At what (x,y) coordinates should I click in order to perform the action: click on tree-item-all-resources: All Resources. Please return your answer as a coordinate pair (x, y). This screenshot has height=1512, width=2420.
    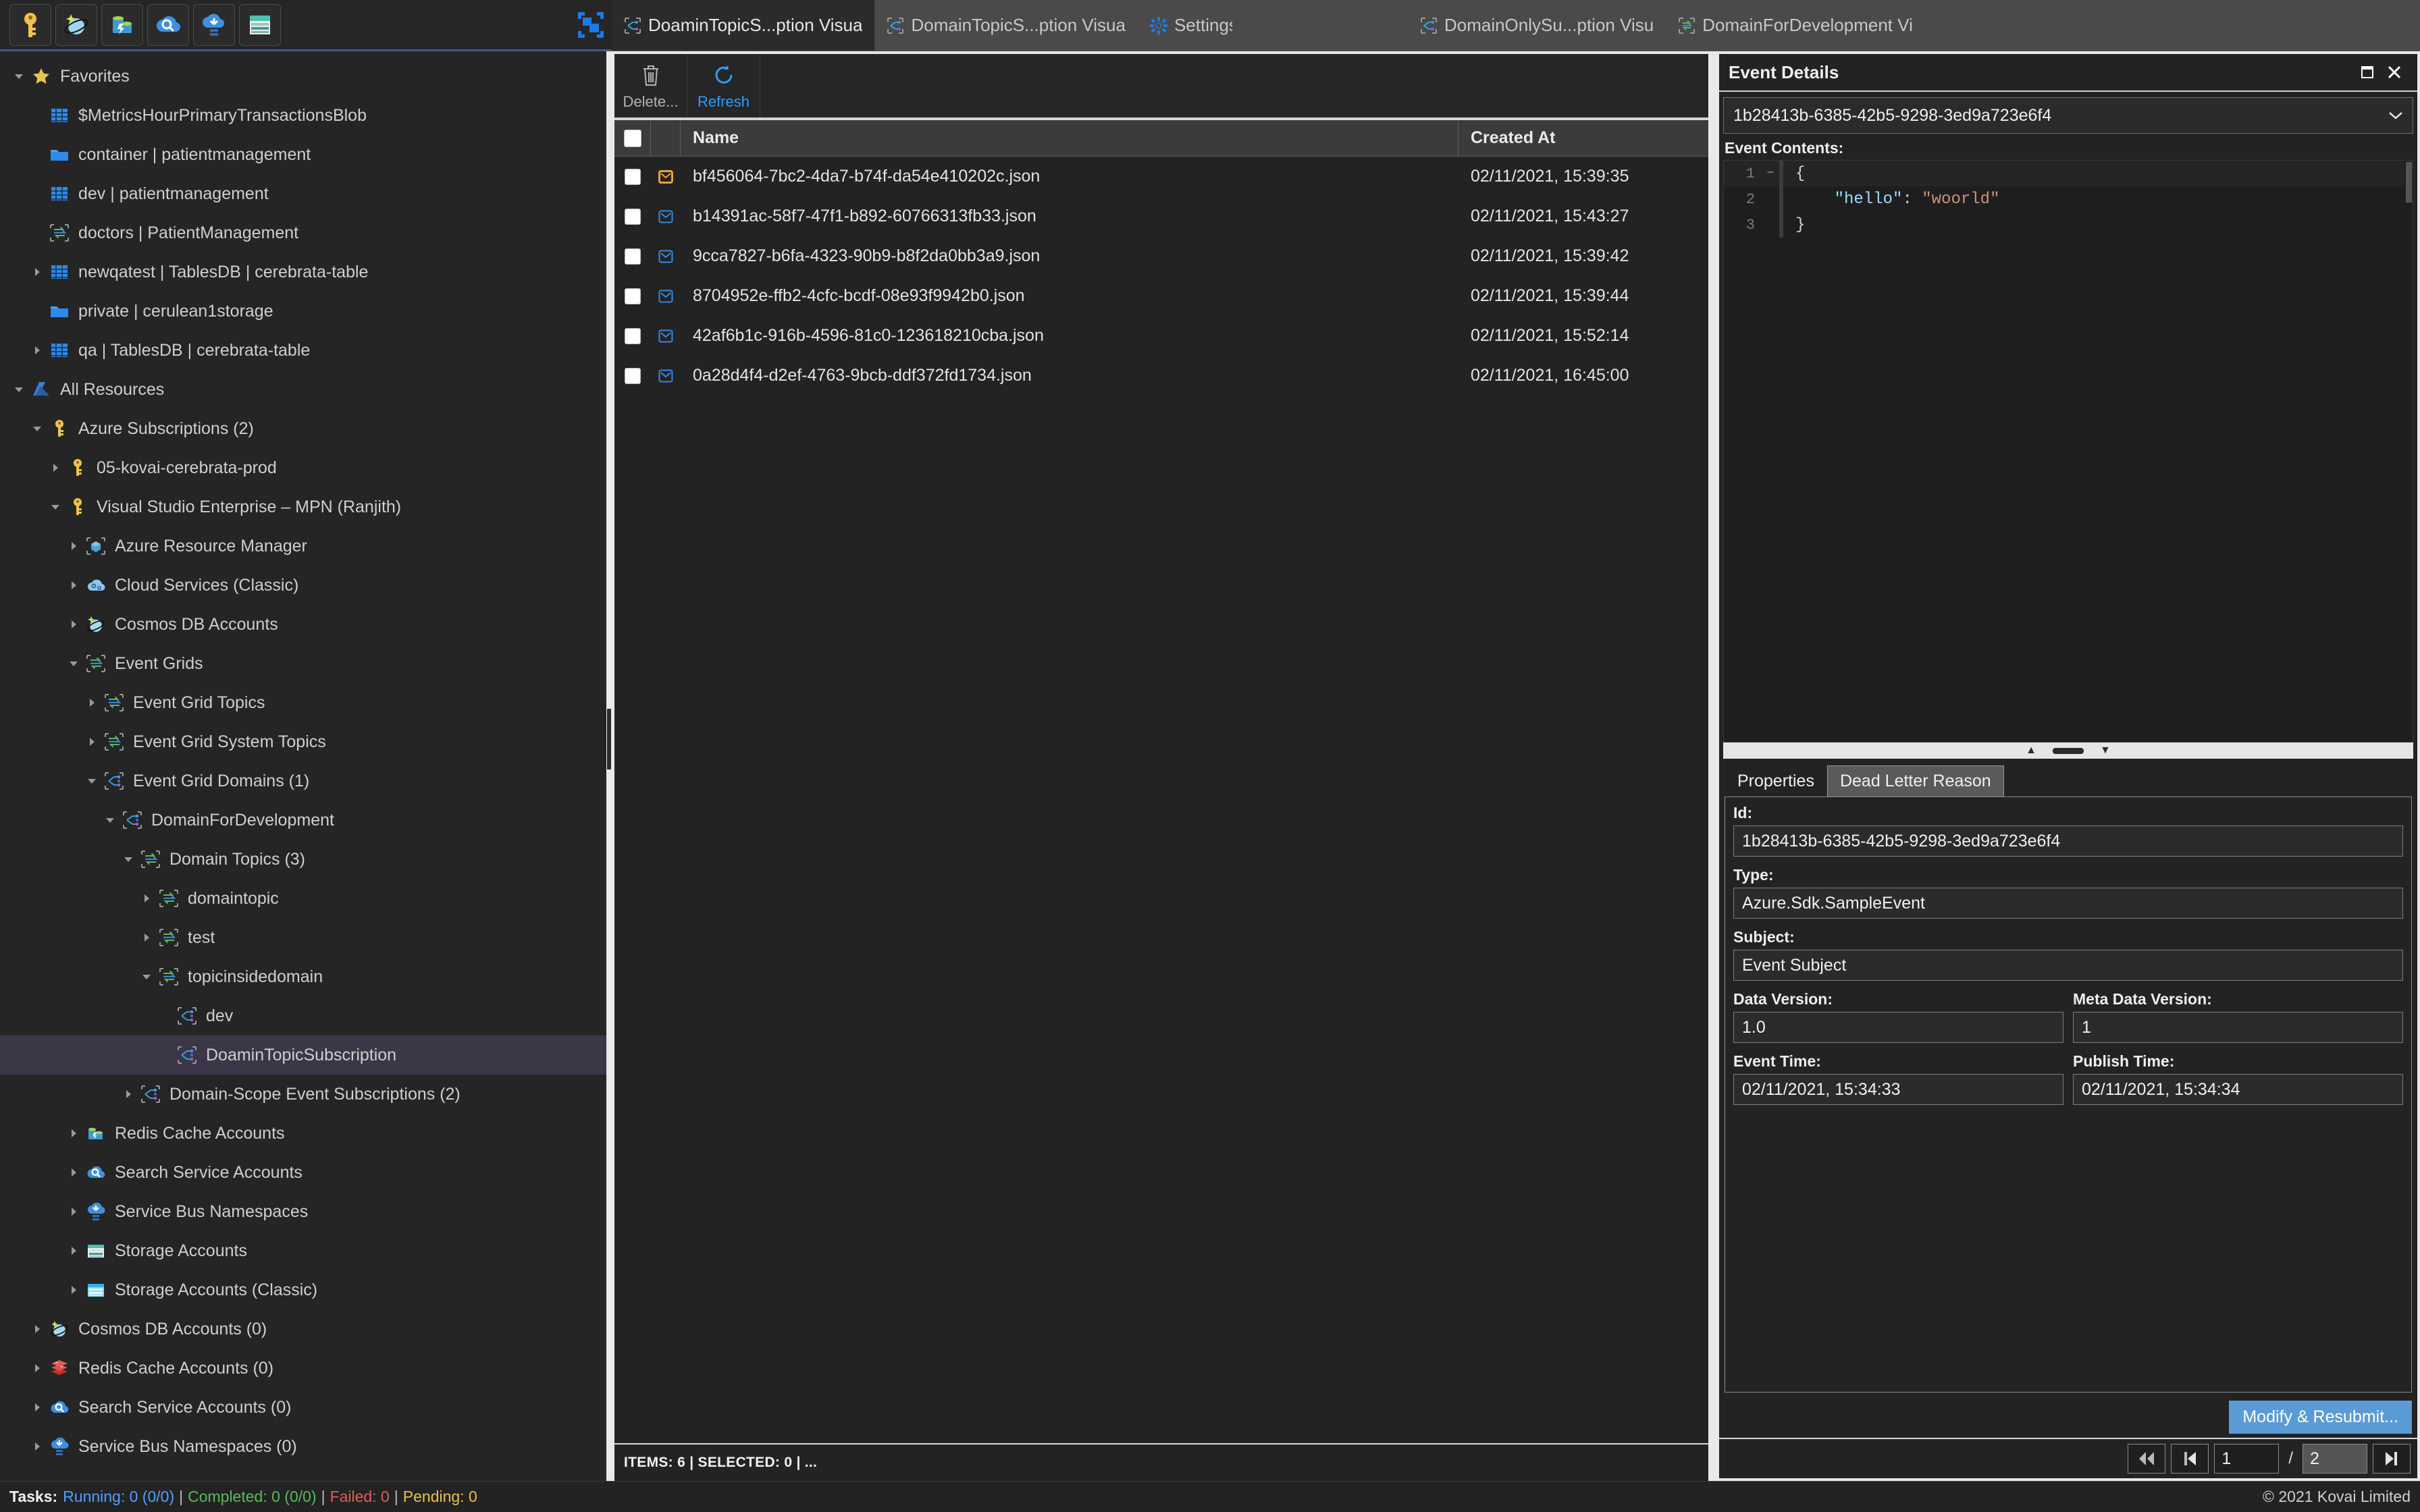
    Looking at the image, I should click on (306, 389).